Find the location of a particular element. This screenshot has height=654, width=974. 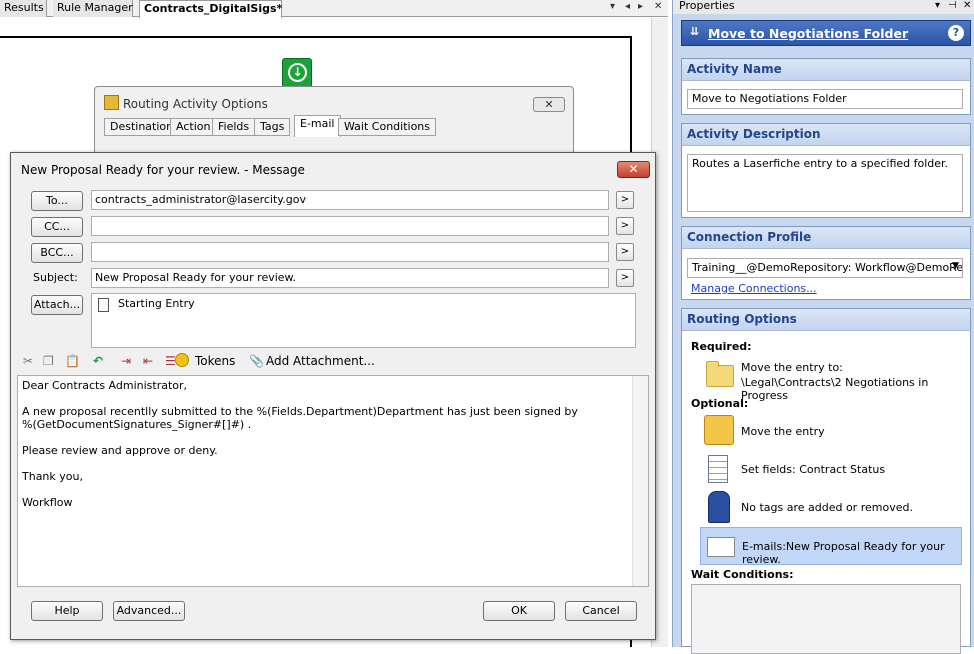

properties-header: Properties ▾ ⊣ ✕ is located at coordinates (823, 7).